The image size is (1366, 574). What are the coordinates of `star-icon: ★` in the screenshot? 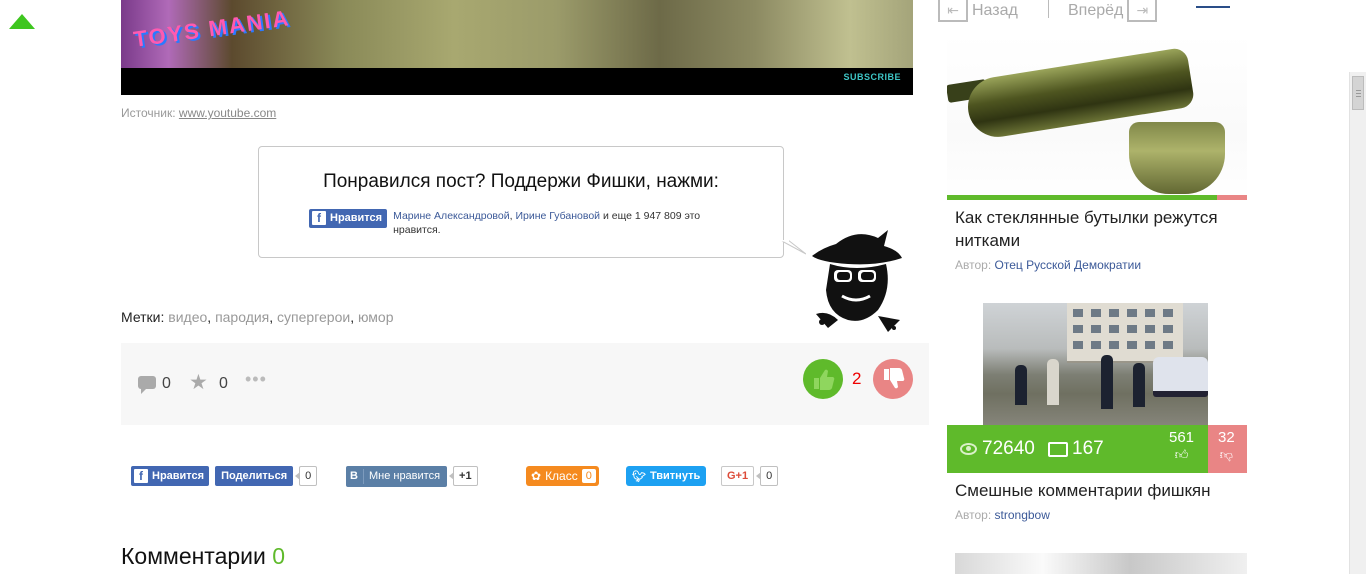 It's located at (198, 382).